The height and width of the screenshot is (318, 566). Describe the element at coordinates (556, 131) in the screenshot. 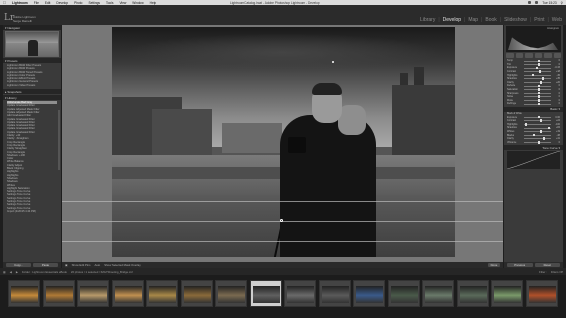

I see `slider-value: +19` at that location.